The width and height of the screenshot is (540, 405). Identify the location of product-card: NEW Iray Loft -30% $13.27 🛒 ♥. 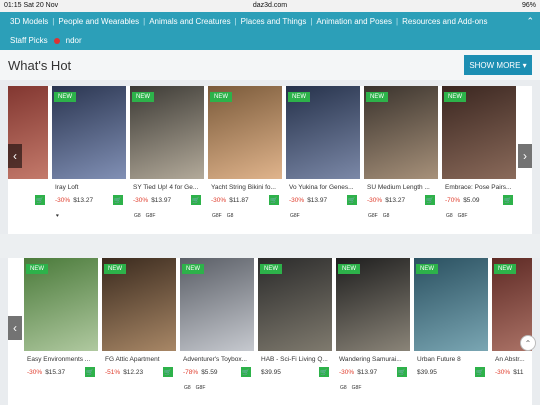
(89, 160).